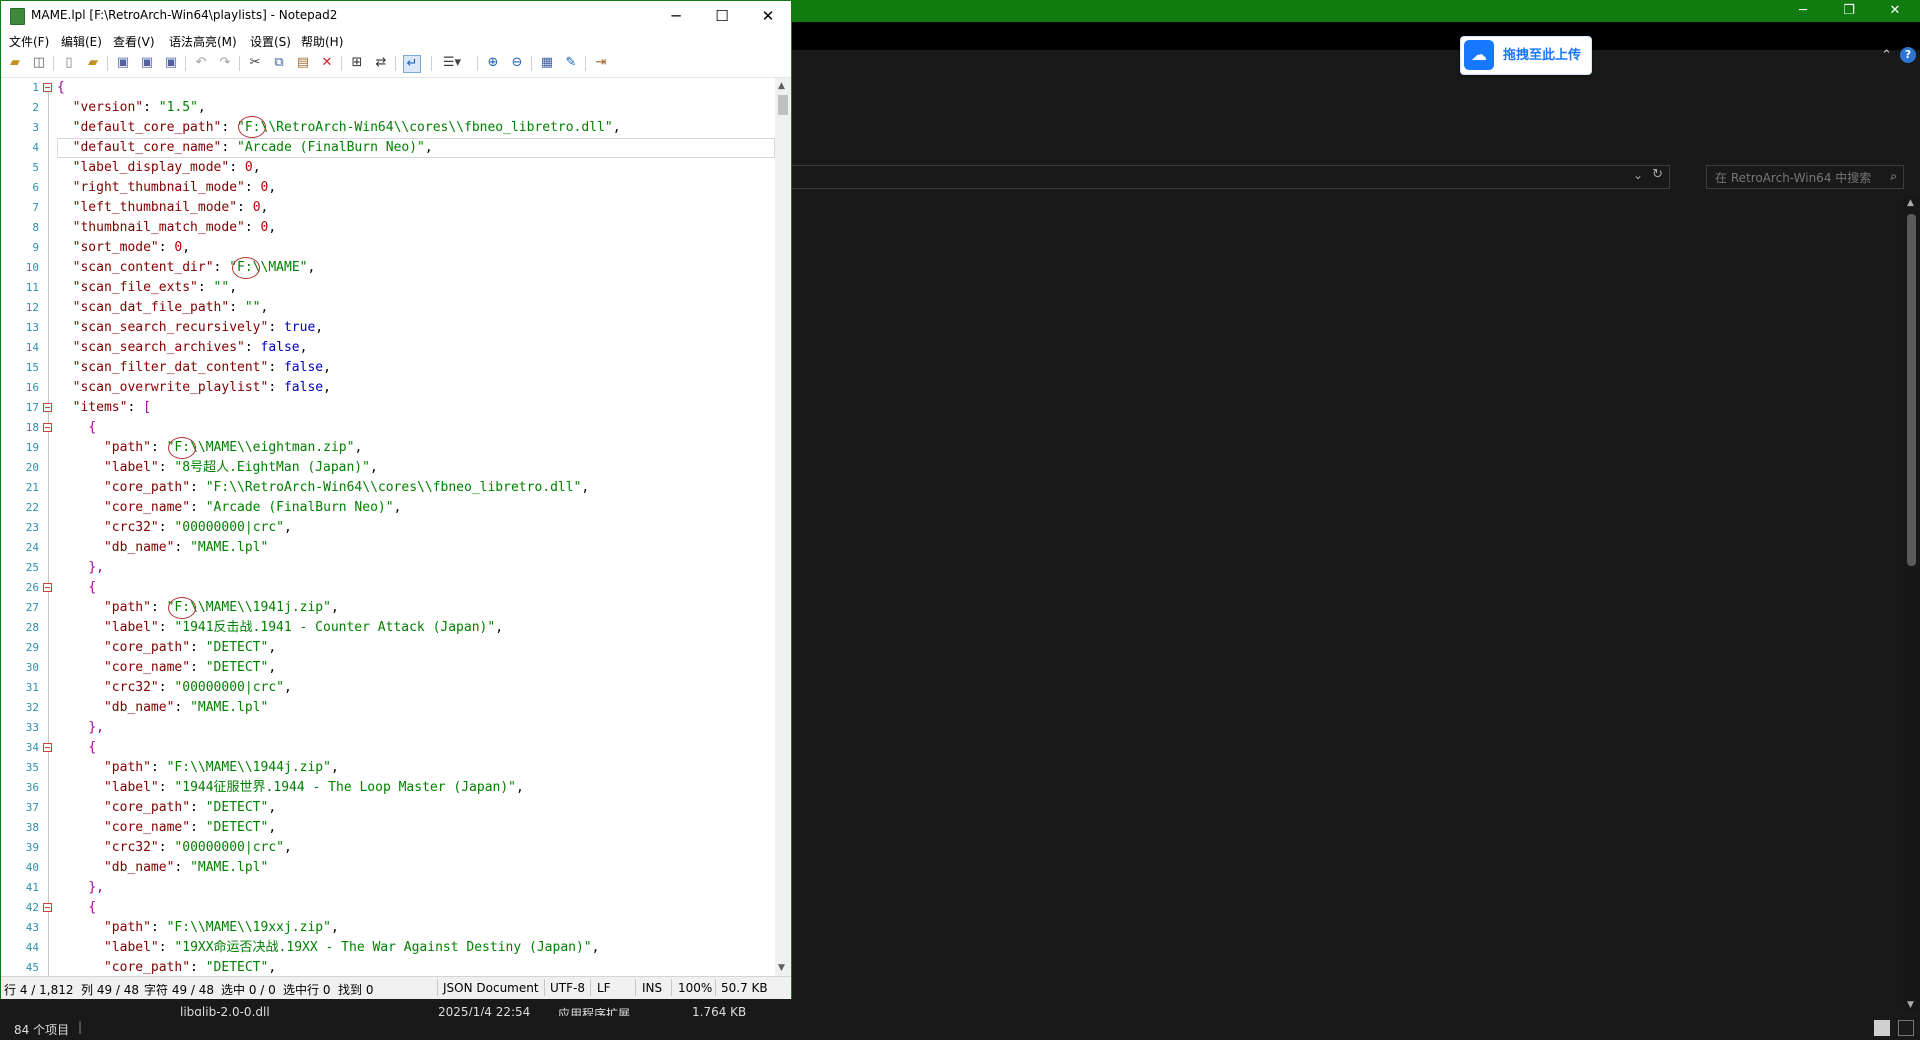 This screenshot has width=1920, height=1040. Describe the element at coordinates (547, 63) in the screenshot. I see `scheme-icon: ▦` at that location.